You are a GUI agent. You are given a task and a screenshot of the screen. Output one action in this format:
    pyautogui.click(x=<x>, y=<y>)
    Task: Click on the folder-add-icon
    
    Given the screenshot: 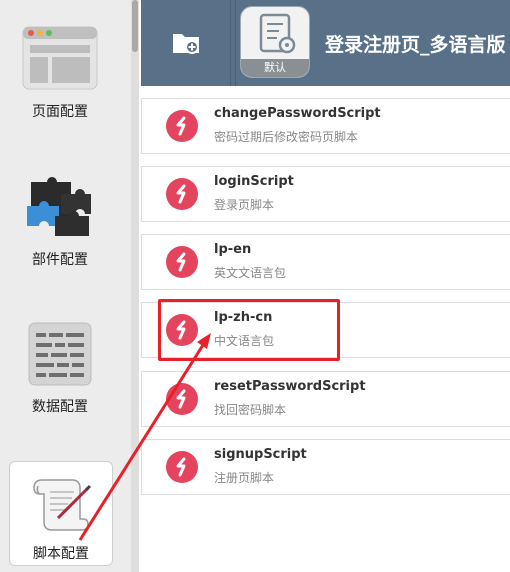 What is the action you would take?
    pyautogui.click(x=186, y=44)
    